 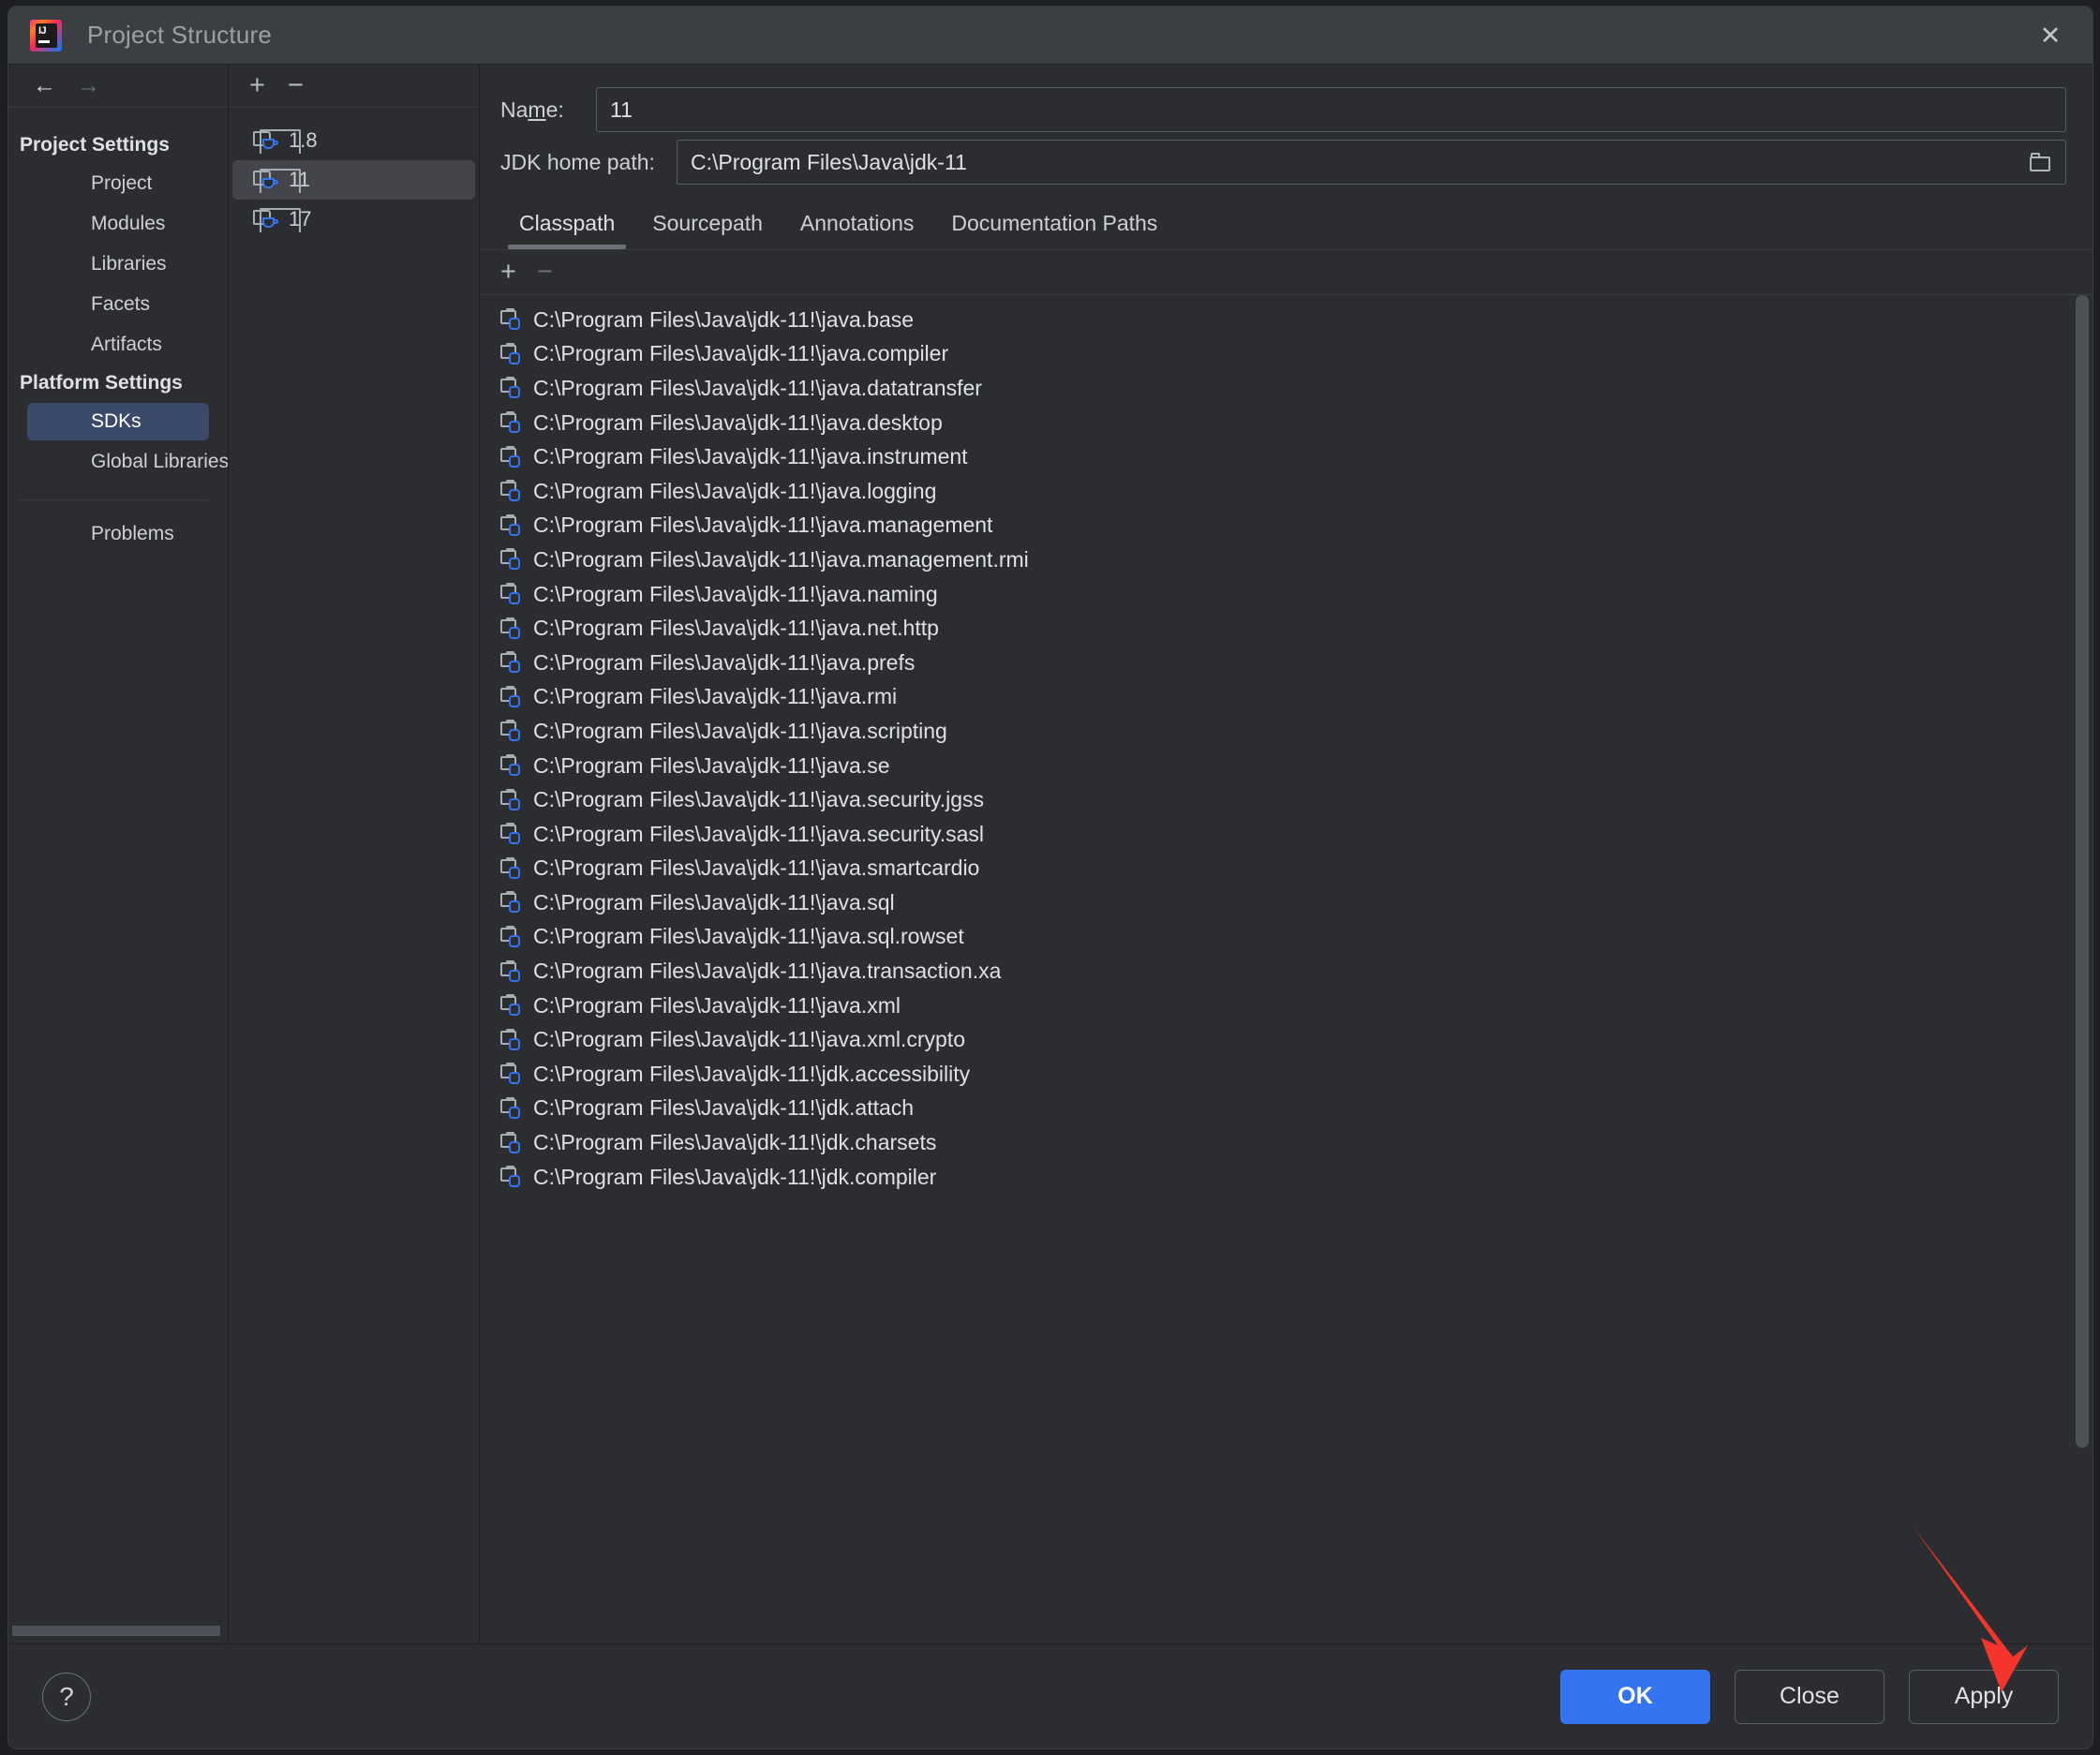 What do you see at coordinates (2083, 871) in the screenshot?
I see `classpath-vertical-scrollbar` at bounding box center [2083, 871].